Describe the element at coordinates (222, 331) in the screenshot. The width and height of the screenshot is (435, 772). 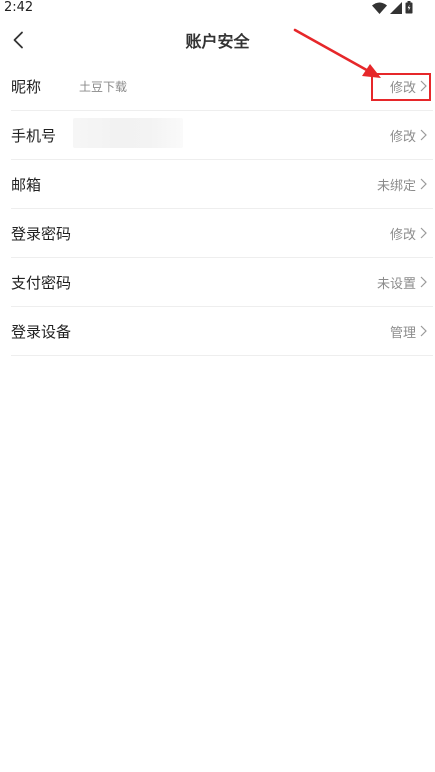
I see `row-login-devices: 登录设备 管理` at that location.